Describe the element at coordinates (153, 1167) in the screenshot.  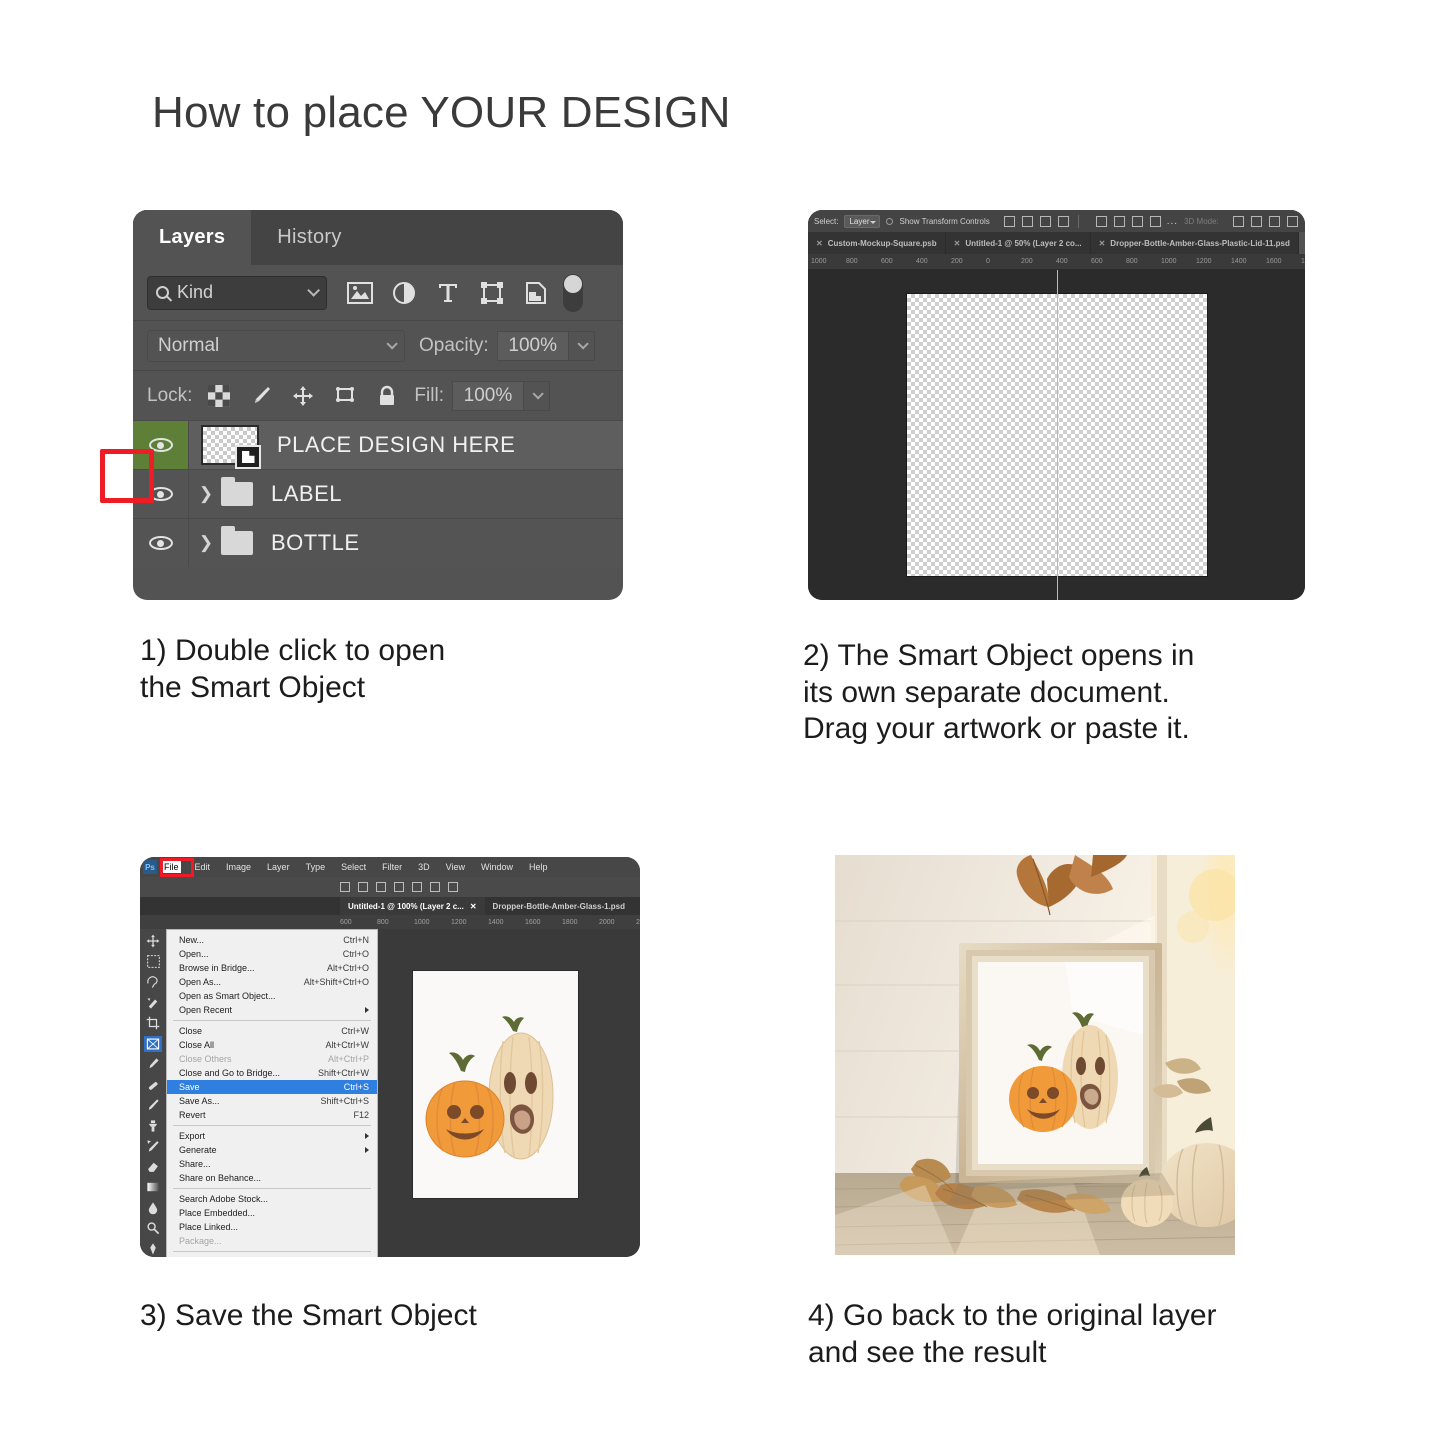
I see `eraser-tool-icon` at that location.